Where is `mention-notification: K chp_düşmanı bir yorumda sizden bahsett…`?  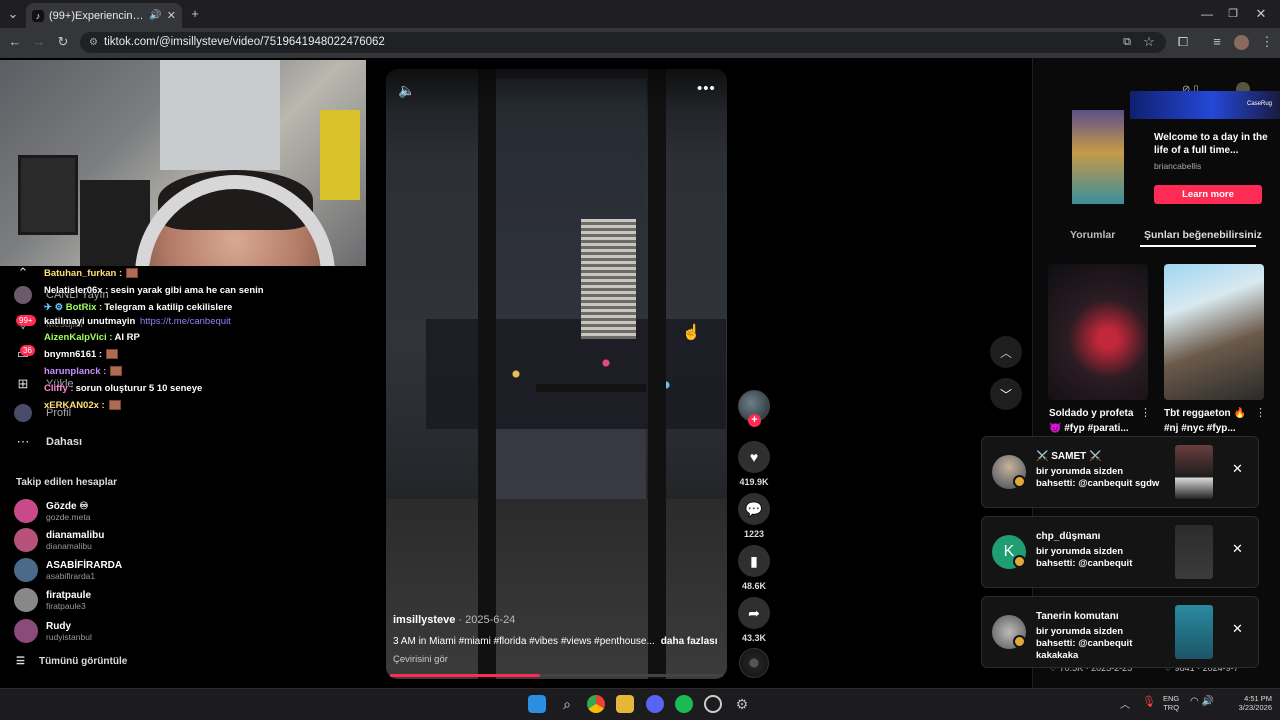
mention-notification: K chp_düşmanı bir yorumda sizden bahsett… is located at coordinates (1120, 552).